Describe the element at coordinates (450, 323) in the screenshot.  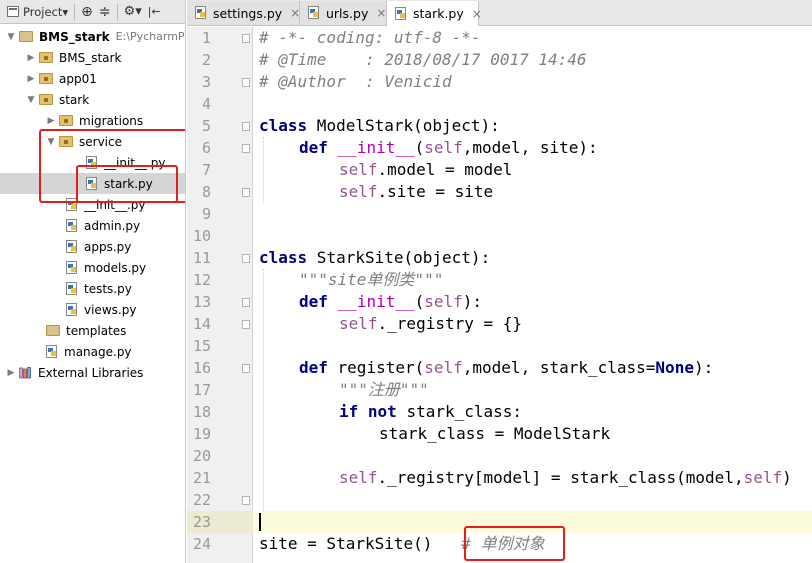
I see `code-text: ._registry = {}` at that location.